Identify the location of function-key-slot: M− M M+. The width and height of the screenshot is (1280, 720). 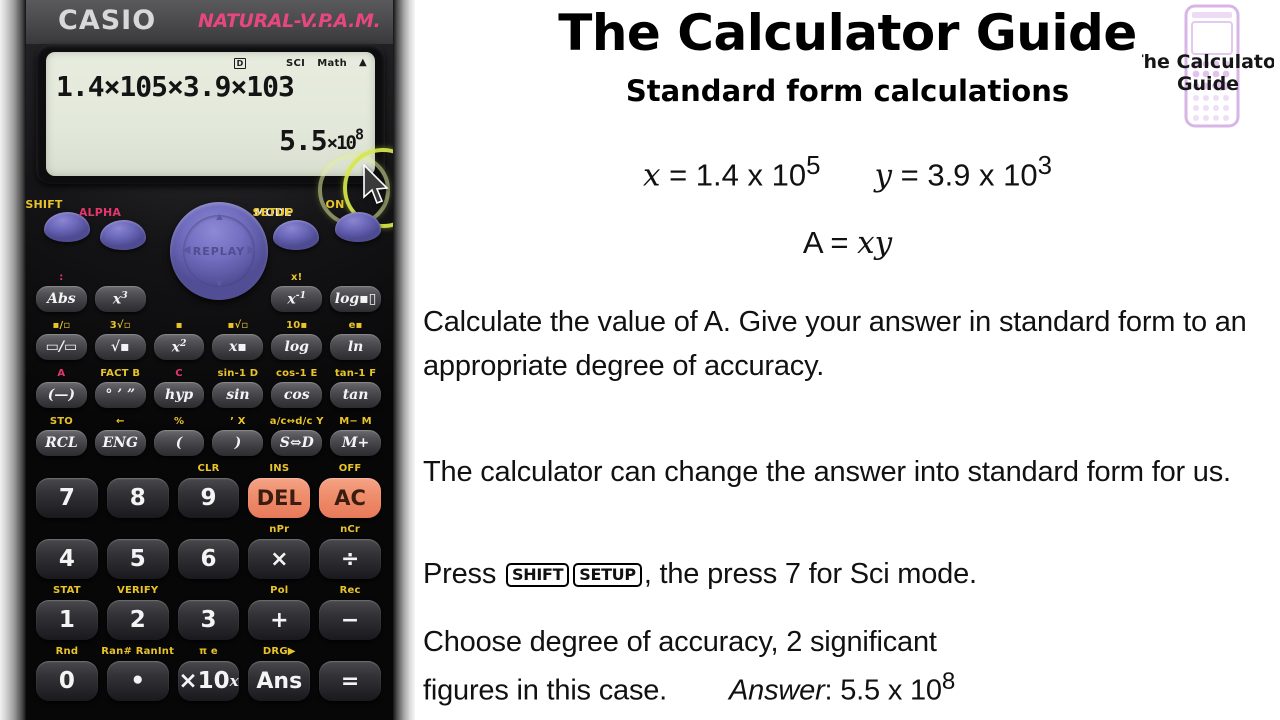
(355, 436).